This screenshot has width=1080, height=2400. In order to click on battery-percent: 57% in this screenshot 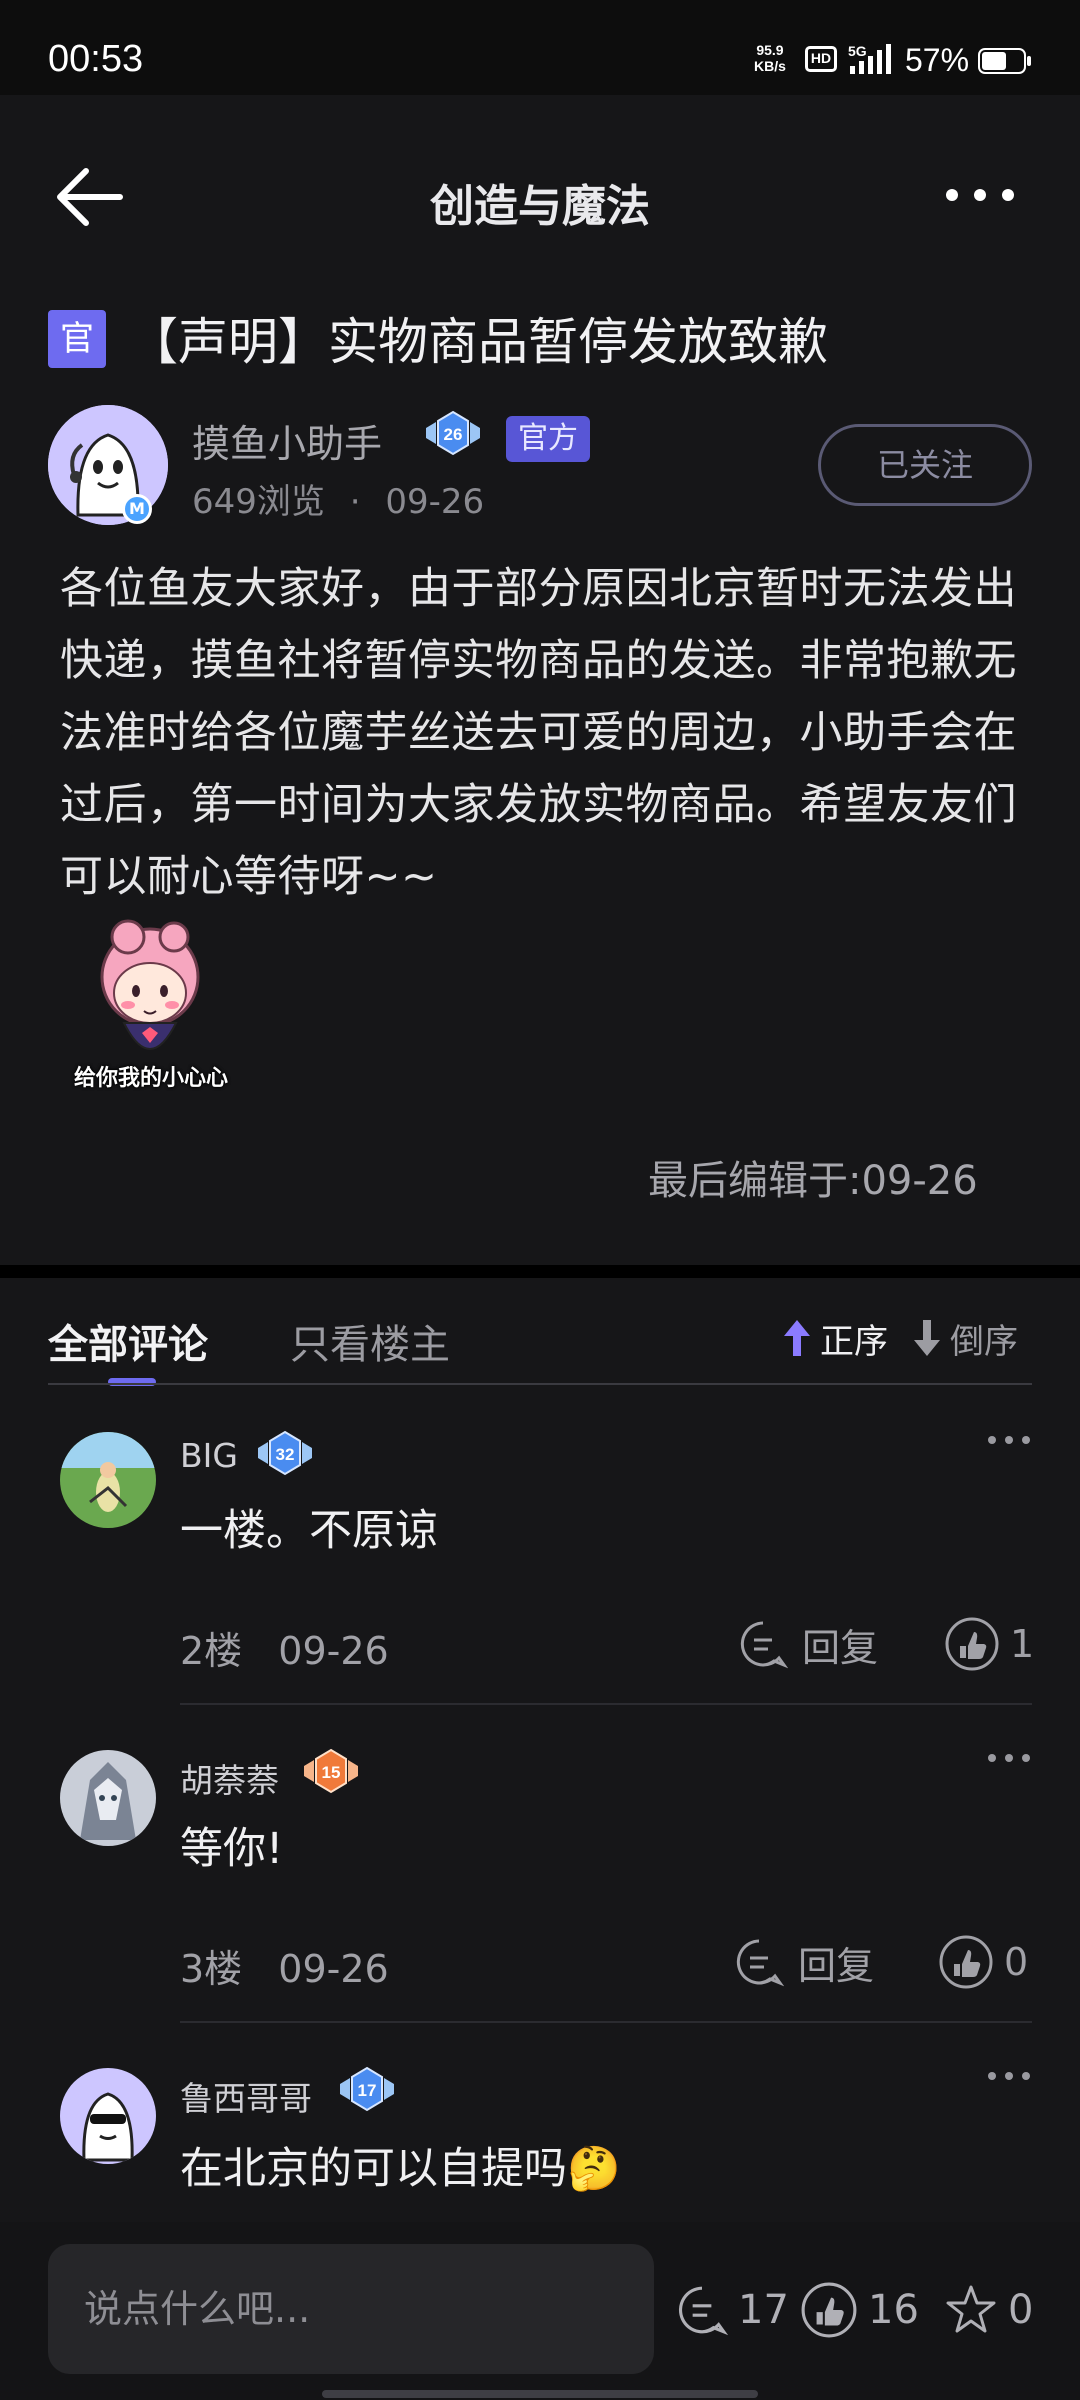, I will do `click(937, 60)`.